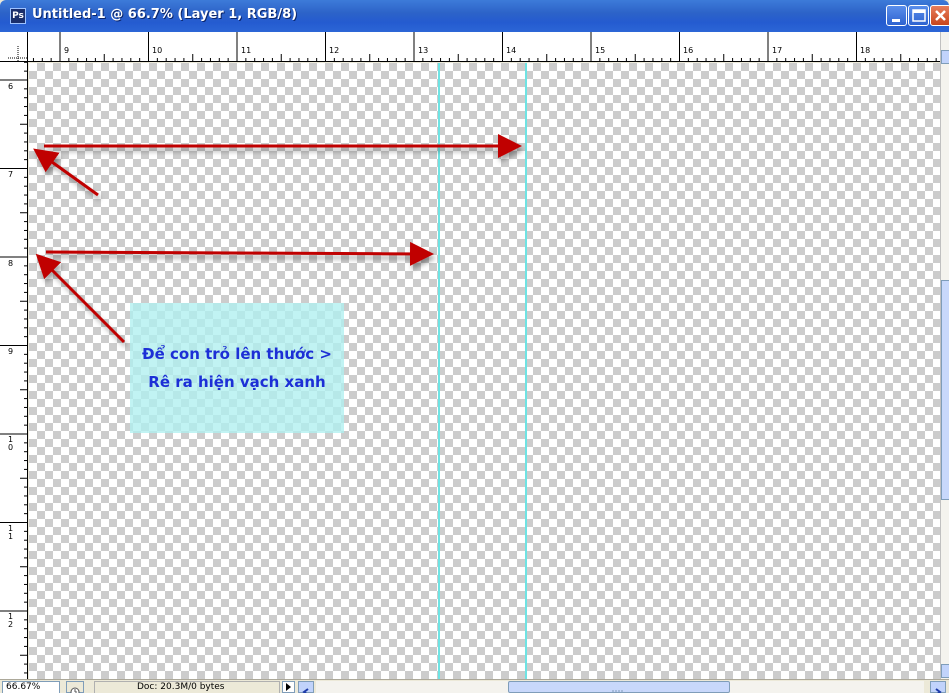  I want to click on close-button, so click(939, 15).